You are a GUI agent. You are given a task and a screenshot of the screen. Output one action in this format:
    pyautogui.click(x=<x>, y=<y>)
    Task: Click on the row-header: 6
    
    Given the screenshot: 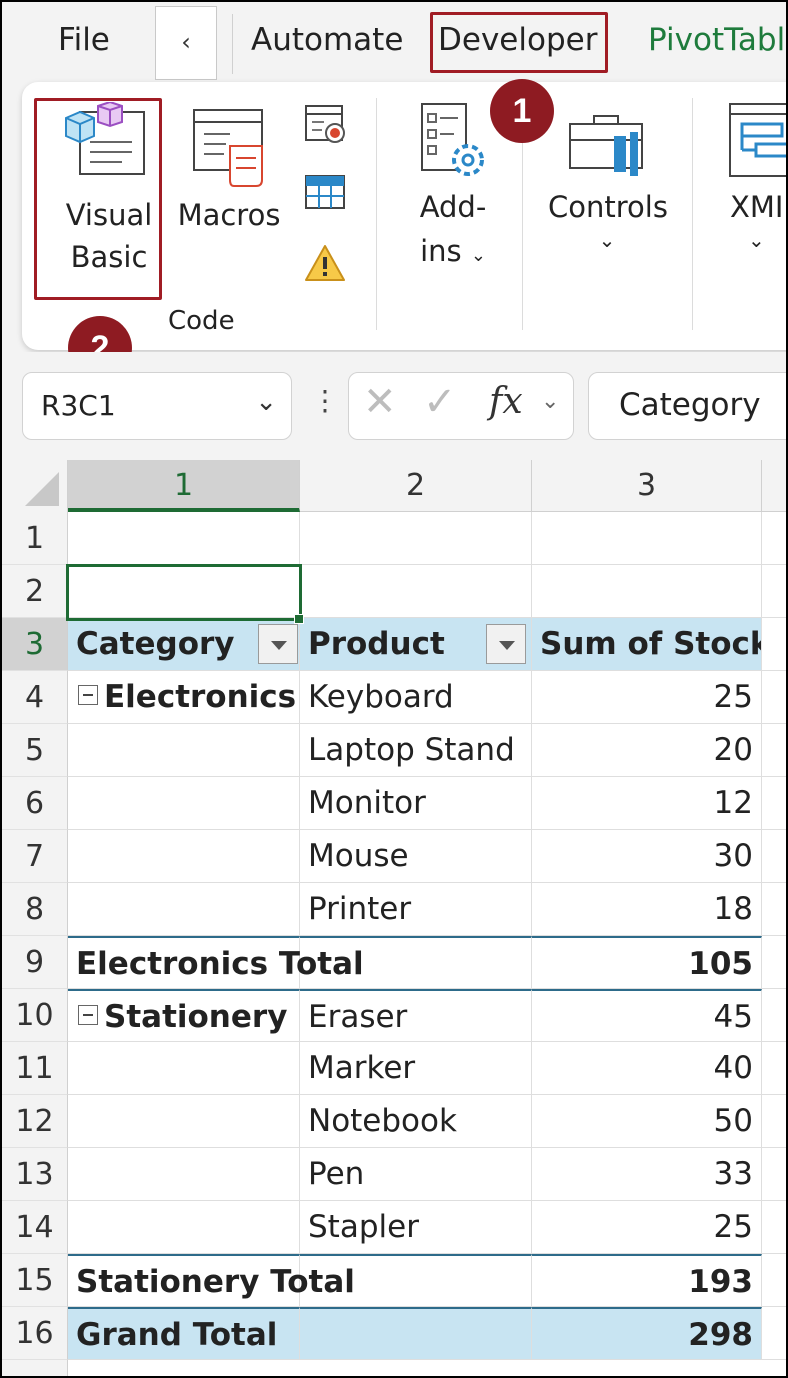 What is the action you would take?
    pyautogui.click(x=35, y=803)
    